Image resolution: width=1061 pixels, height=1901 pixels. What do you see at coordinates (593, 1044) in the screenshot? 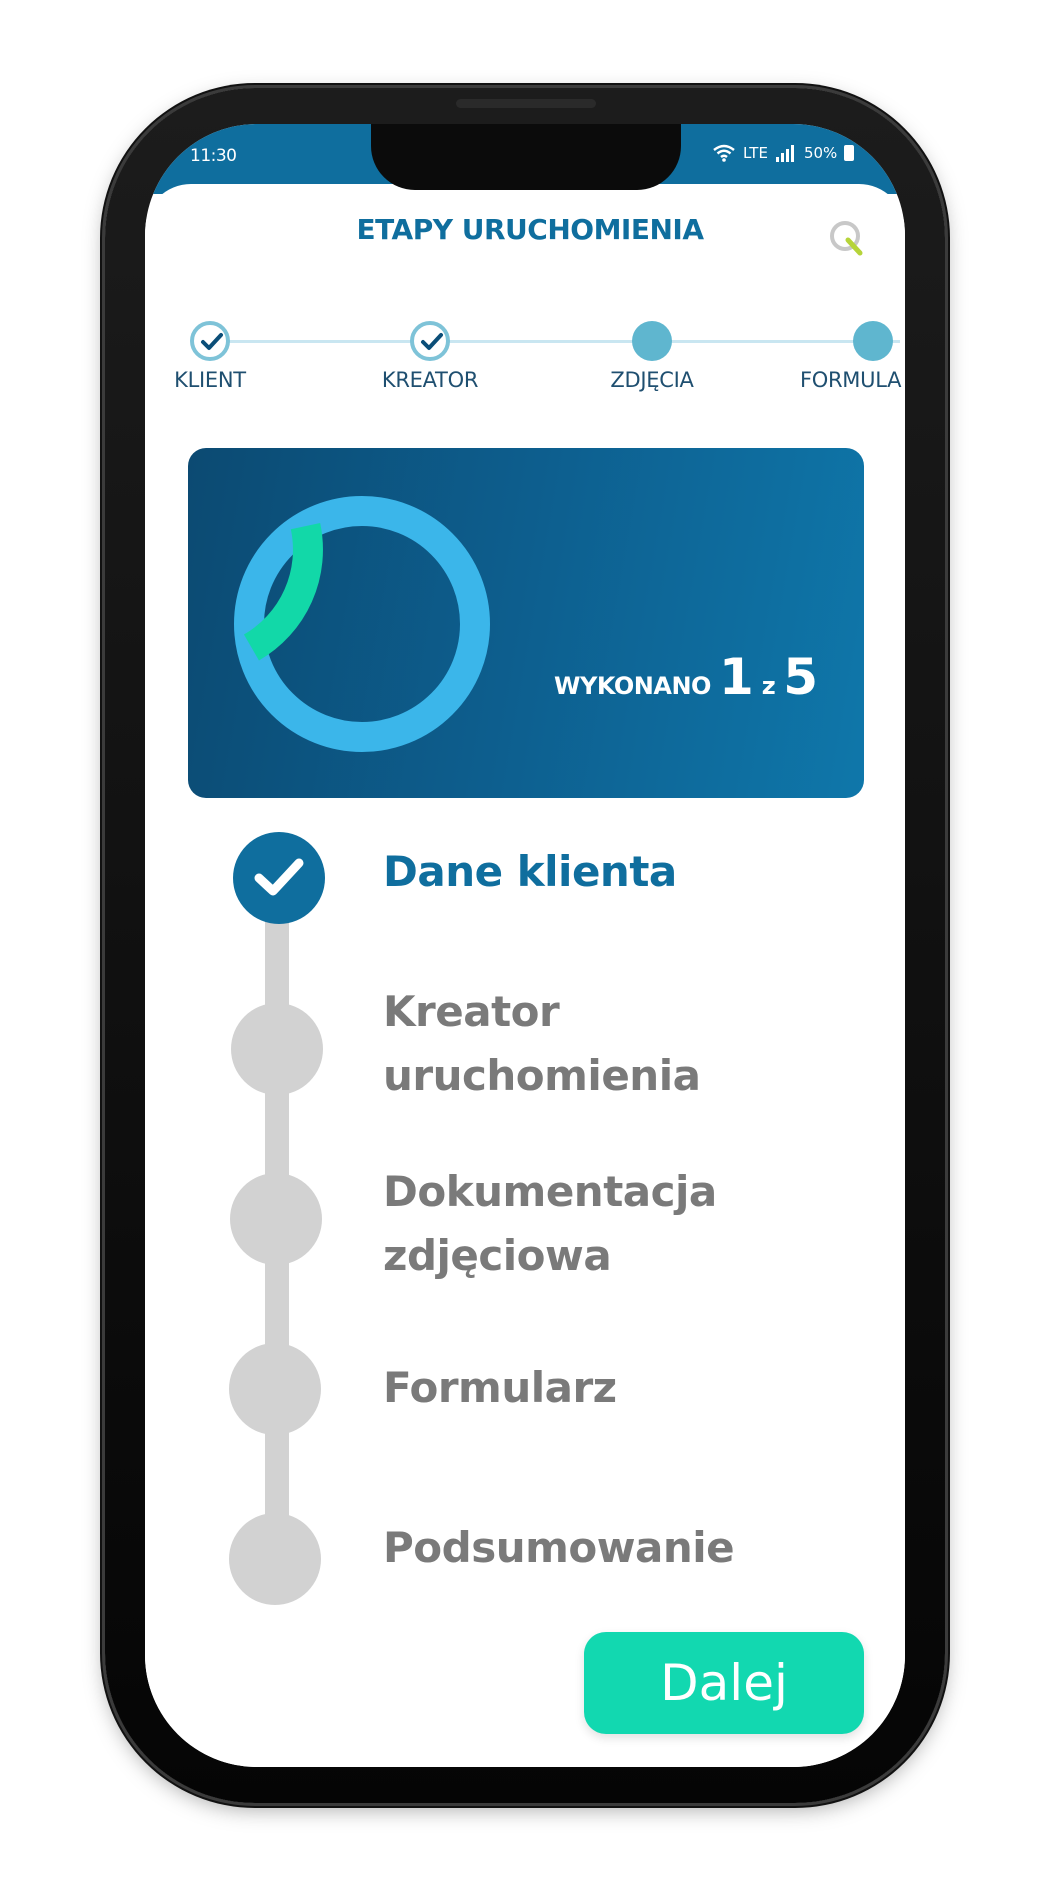
I see `stage-label-kreator: Kreator uruchomienia` at bounding box center [593, 1044].